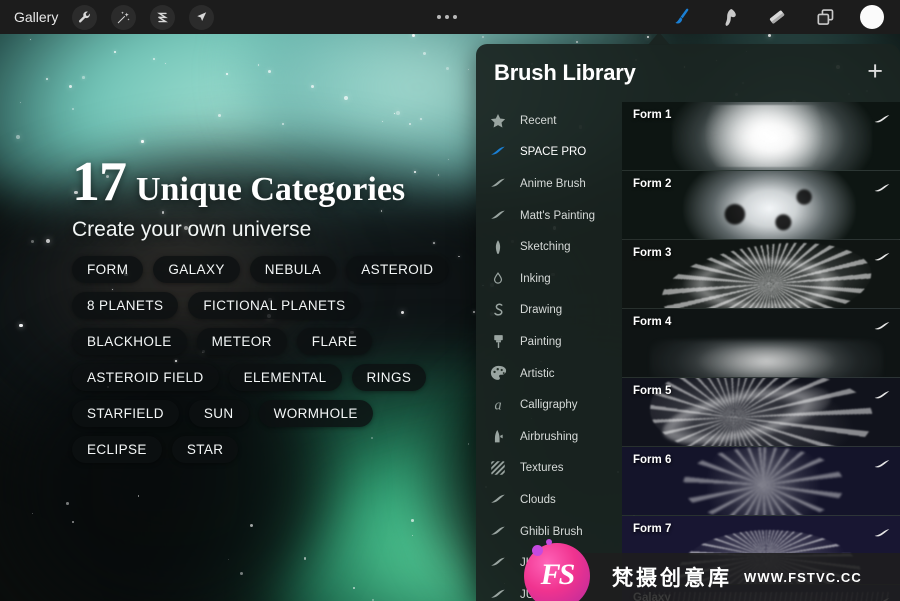  What do you see at coordinates (672, 578) in the screenshot?
I see `watermark-chinese-text: 梵摄创意库` at bounding box center [672, 578].